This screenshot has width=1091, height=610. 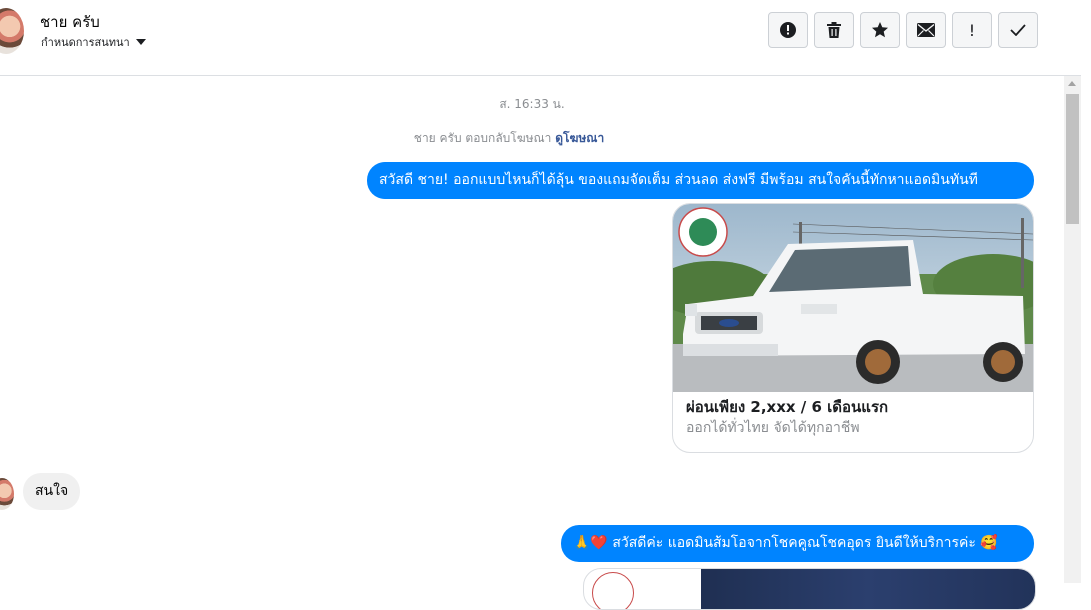 What do you see at coordinates (1072, 329) in the screenshot?
I see `scrollbar` at bounding box center [1072, 329].